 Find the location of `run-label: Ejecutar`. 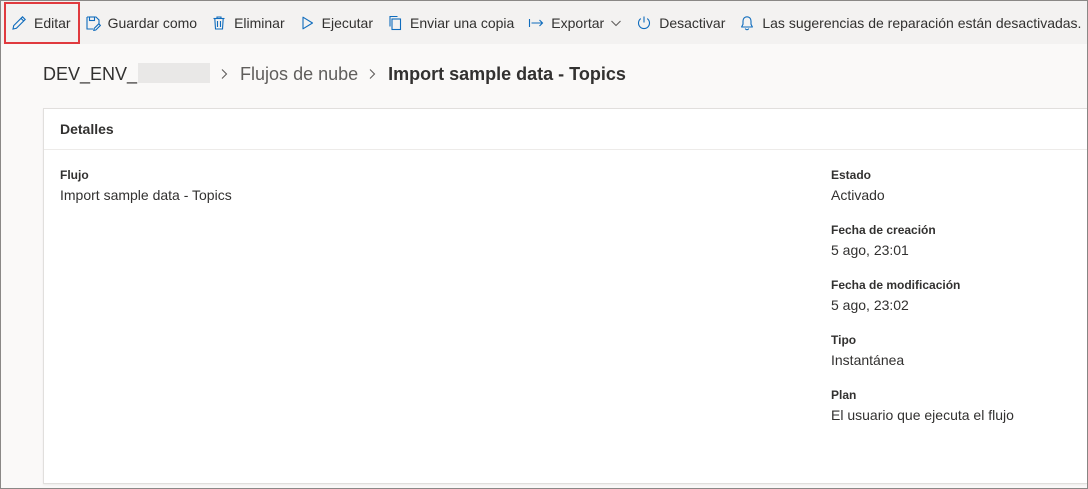

run-label: Ejecutar is located at coordinates (347, 22).